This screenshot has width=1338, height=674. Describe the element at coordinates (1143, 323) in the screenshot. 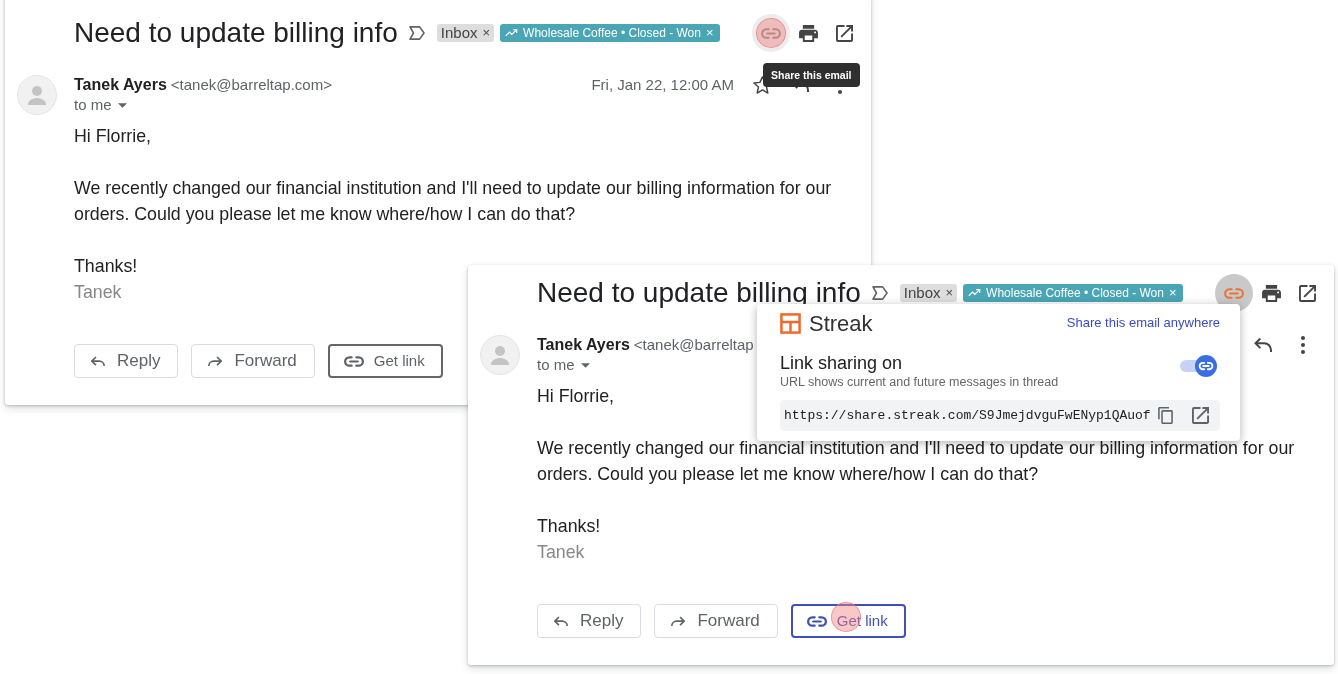

I see `share-anywhere-link: Share this email anywhere` at that location.